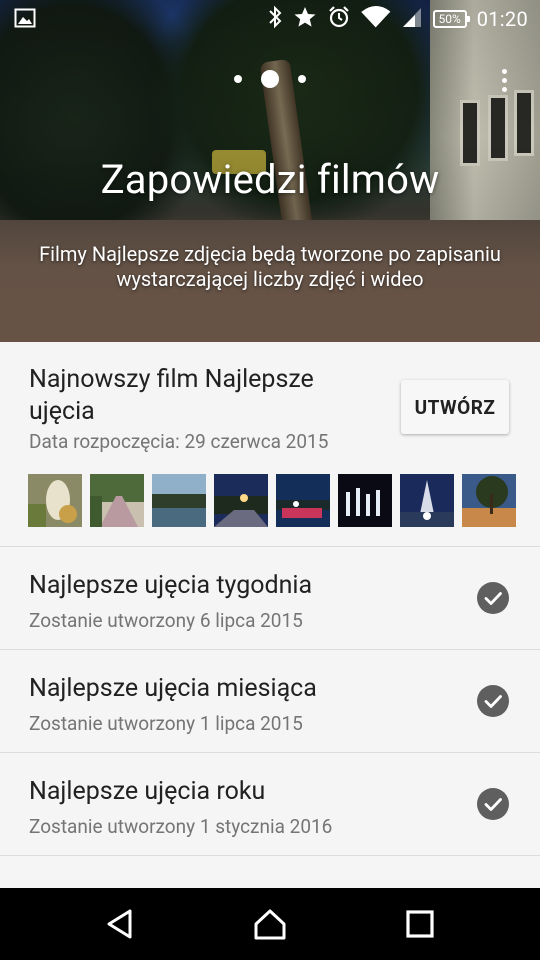 The width and height of the screenshot is (540, 960). Describe the element at coordinates (173, 688) in the screenshot. I see `list-item-title: Najlepsze ujęcia miesiąca` at that location.